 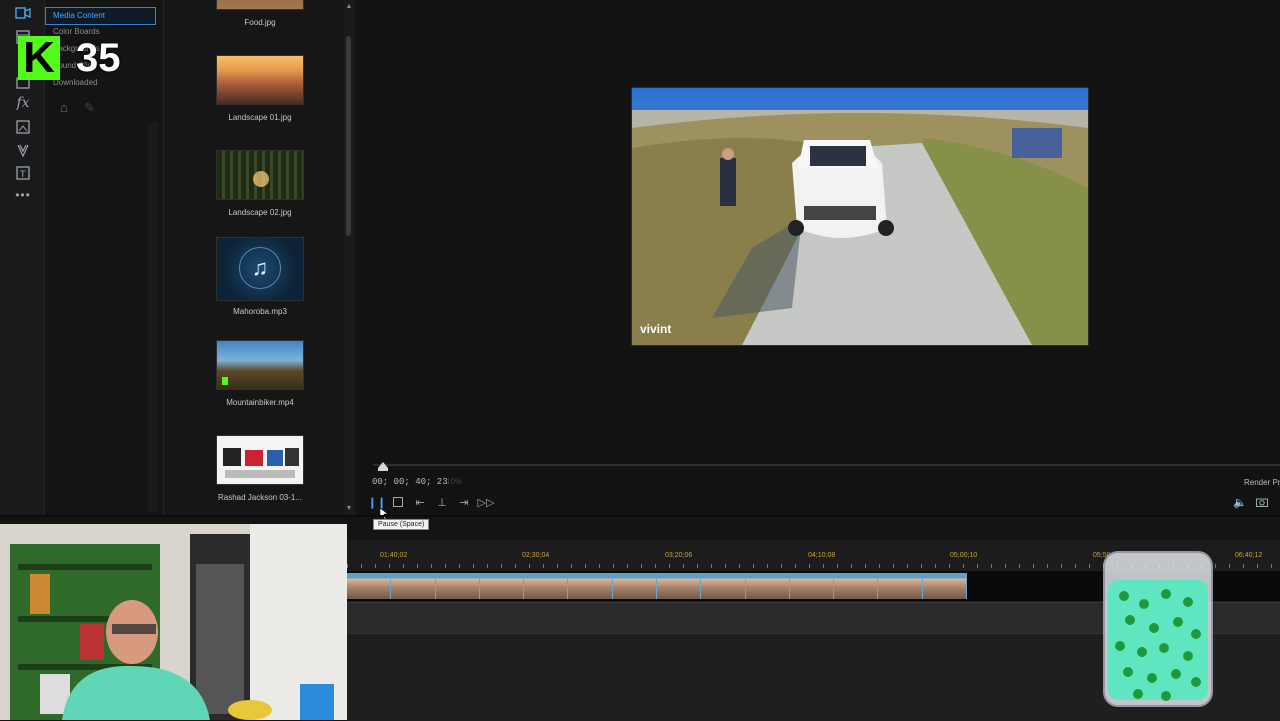 I want to click on ruler-label: 05;00;10, so click(x=964, y=555).